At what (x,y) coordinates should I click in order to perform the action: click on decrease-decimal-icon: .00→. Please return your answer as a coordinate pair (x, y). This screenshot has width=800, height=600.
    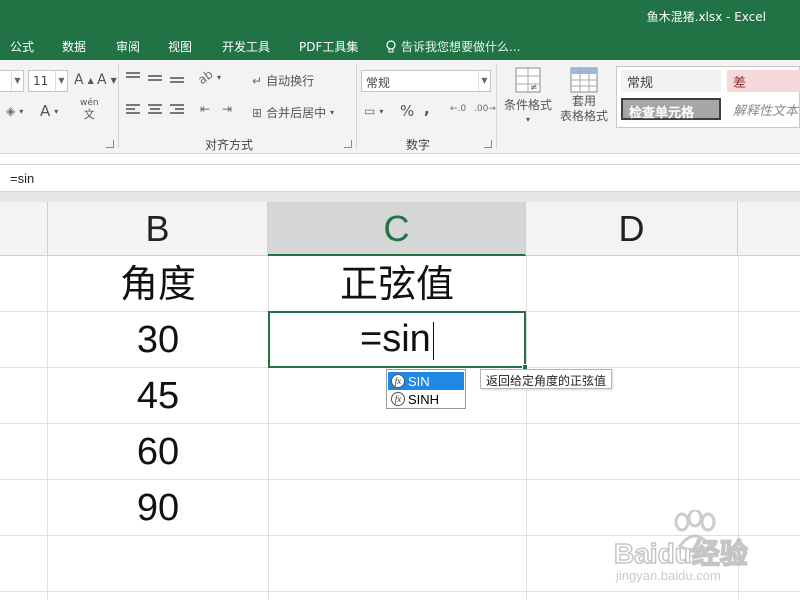
    Looking at the image, I should click on (485, 109).